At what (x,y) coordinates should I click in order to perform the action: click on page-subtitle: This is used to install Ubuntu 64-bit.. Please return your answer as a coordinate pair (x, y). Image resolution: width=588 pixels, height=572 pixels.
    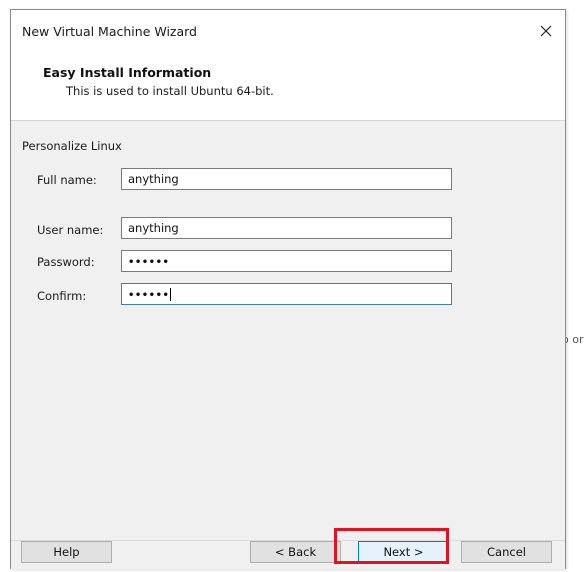
    Looking at the image, I should click on (170, 91).